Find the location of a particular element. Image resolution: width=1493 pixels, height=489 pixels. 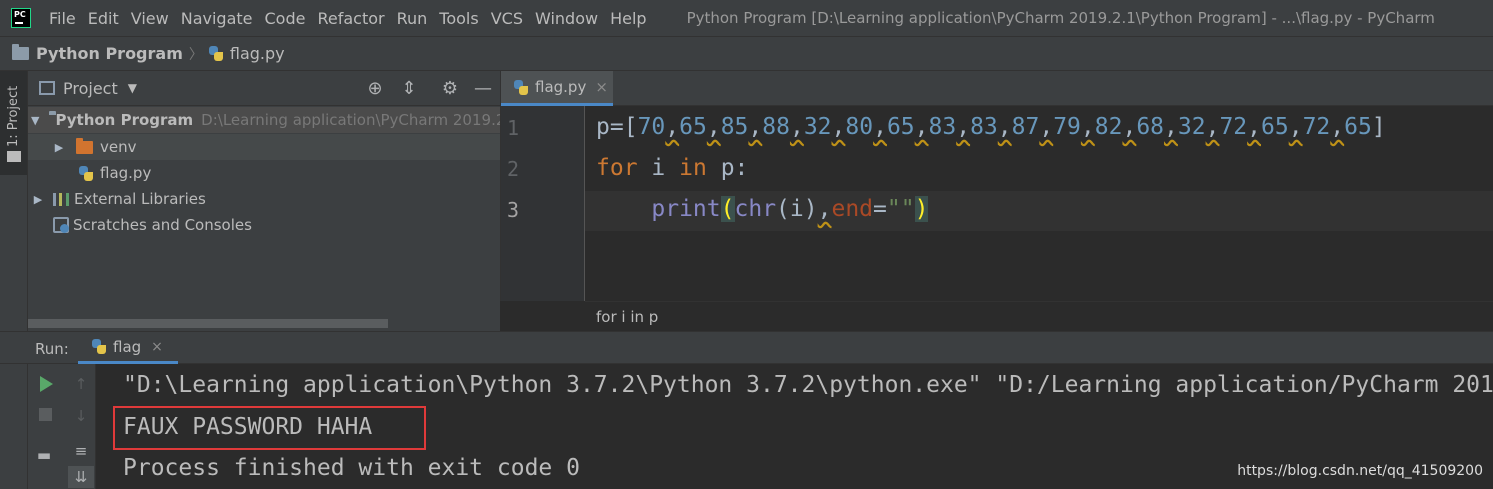

menu-view: View is located at coordinates (150, 18).